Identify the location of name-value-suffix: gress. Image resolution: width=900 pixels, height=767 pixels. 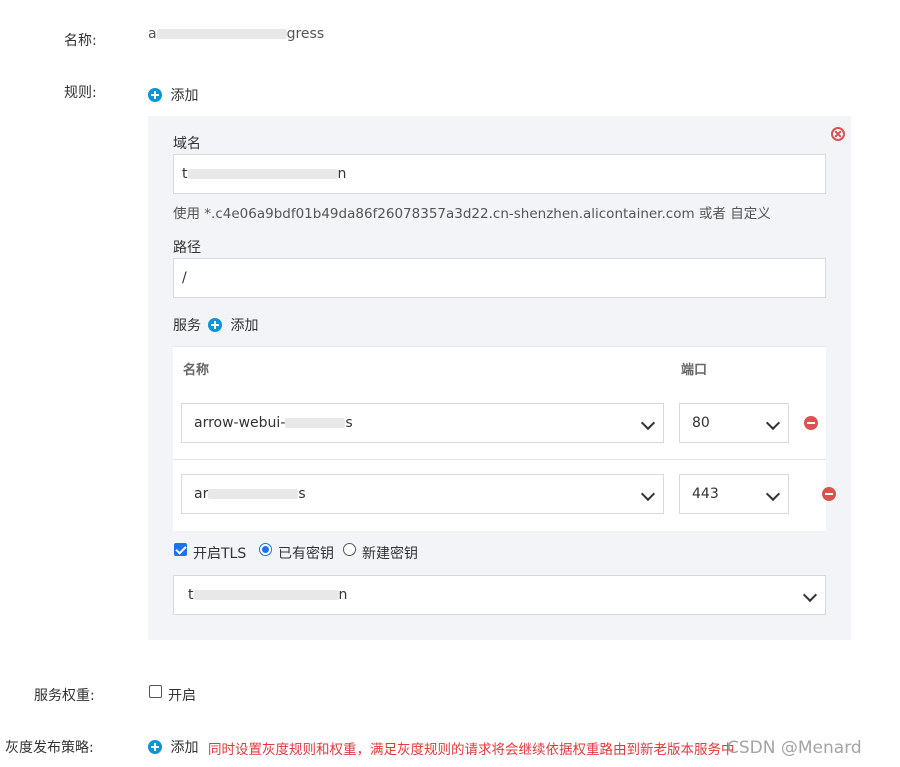
(305, 34).